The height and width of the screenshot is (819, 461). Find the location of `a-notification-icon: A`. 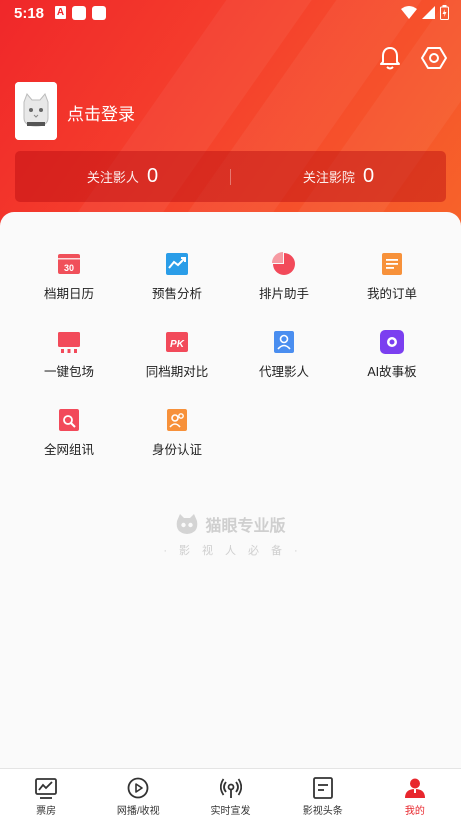

a-notification-icon: A is located at coordinates (60, 12).